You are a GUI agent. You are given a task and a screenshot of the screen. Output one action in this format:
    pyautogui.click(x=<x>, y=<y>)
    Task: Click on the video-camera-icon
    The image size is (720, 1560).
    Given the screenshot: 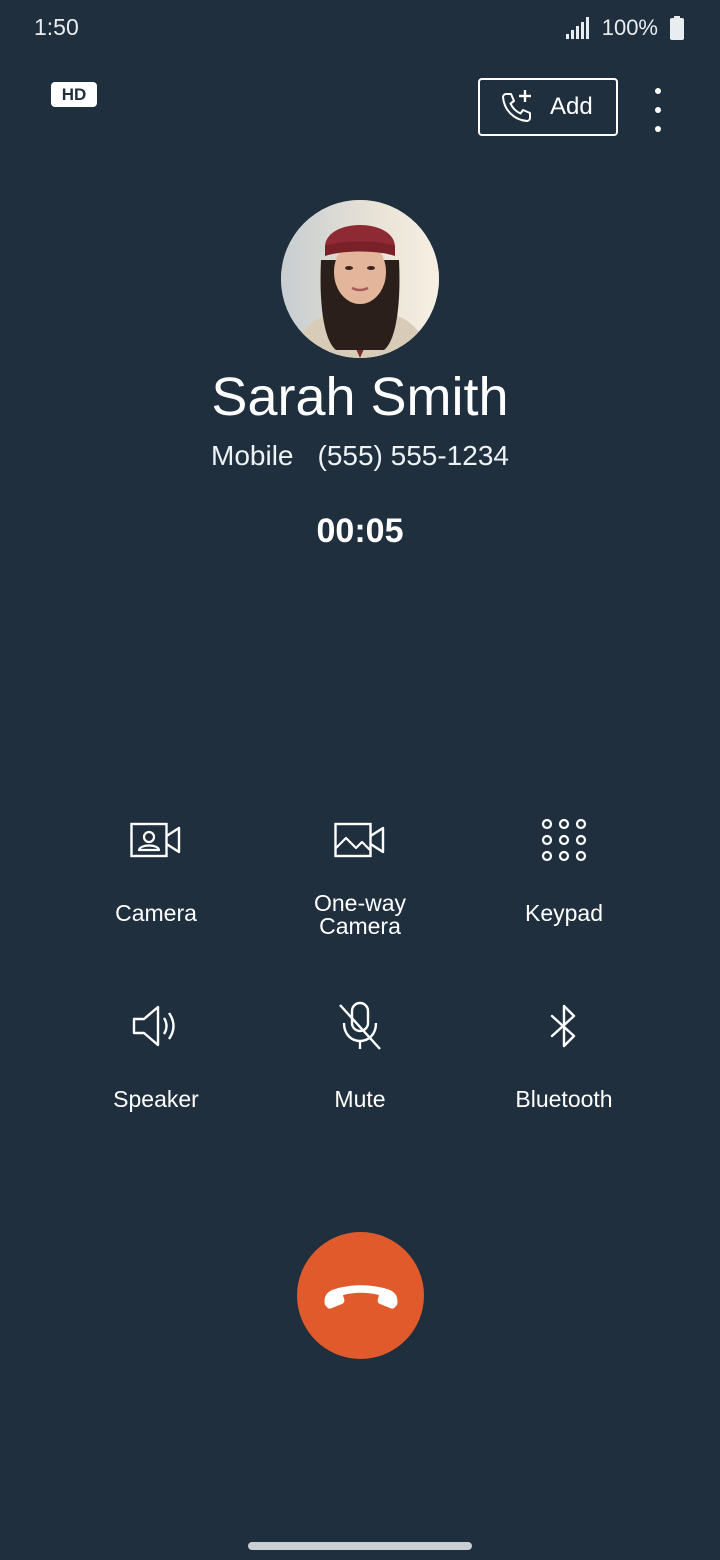 What is the action you would take?
    pyautogui.click(x=155, y=840)
    